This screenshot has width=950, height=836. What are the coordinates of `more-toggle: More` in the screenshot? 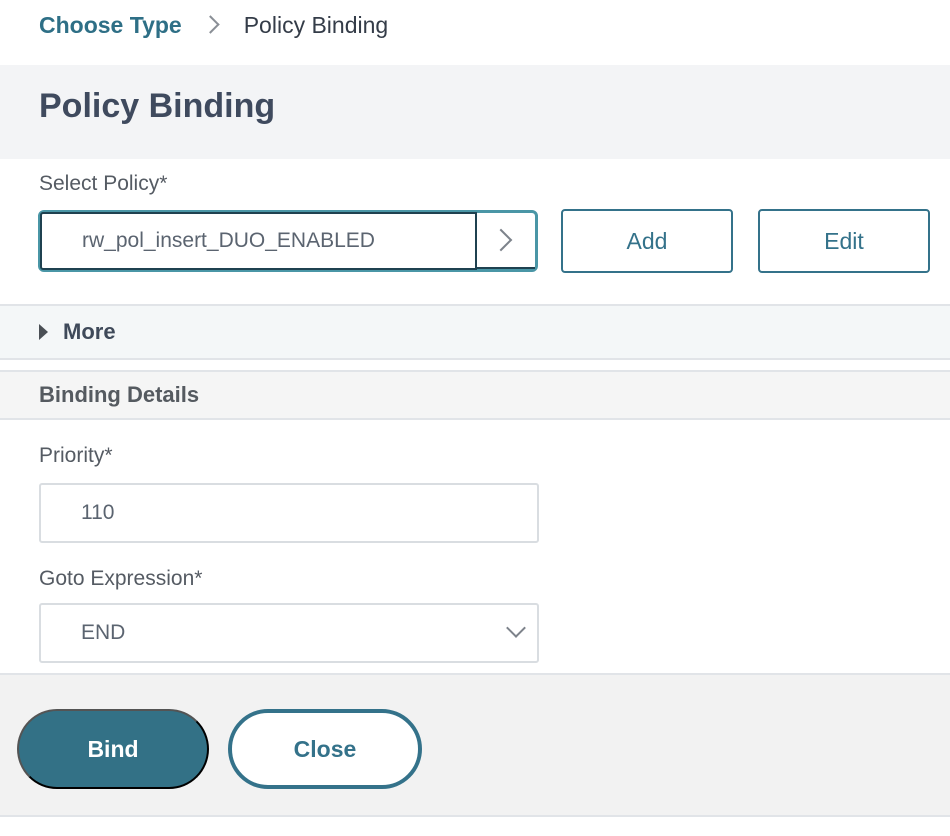 It's located at (77, 332).